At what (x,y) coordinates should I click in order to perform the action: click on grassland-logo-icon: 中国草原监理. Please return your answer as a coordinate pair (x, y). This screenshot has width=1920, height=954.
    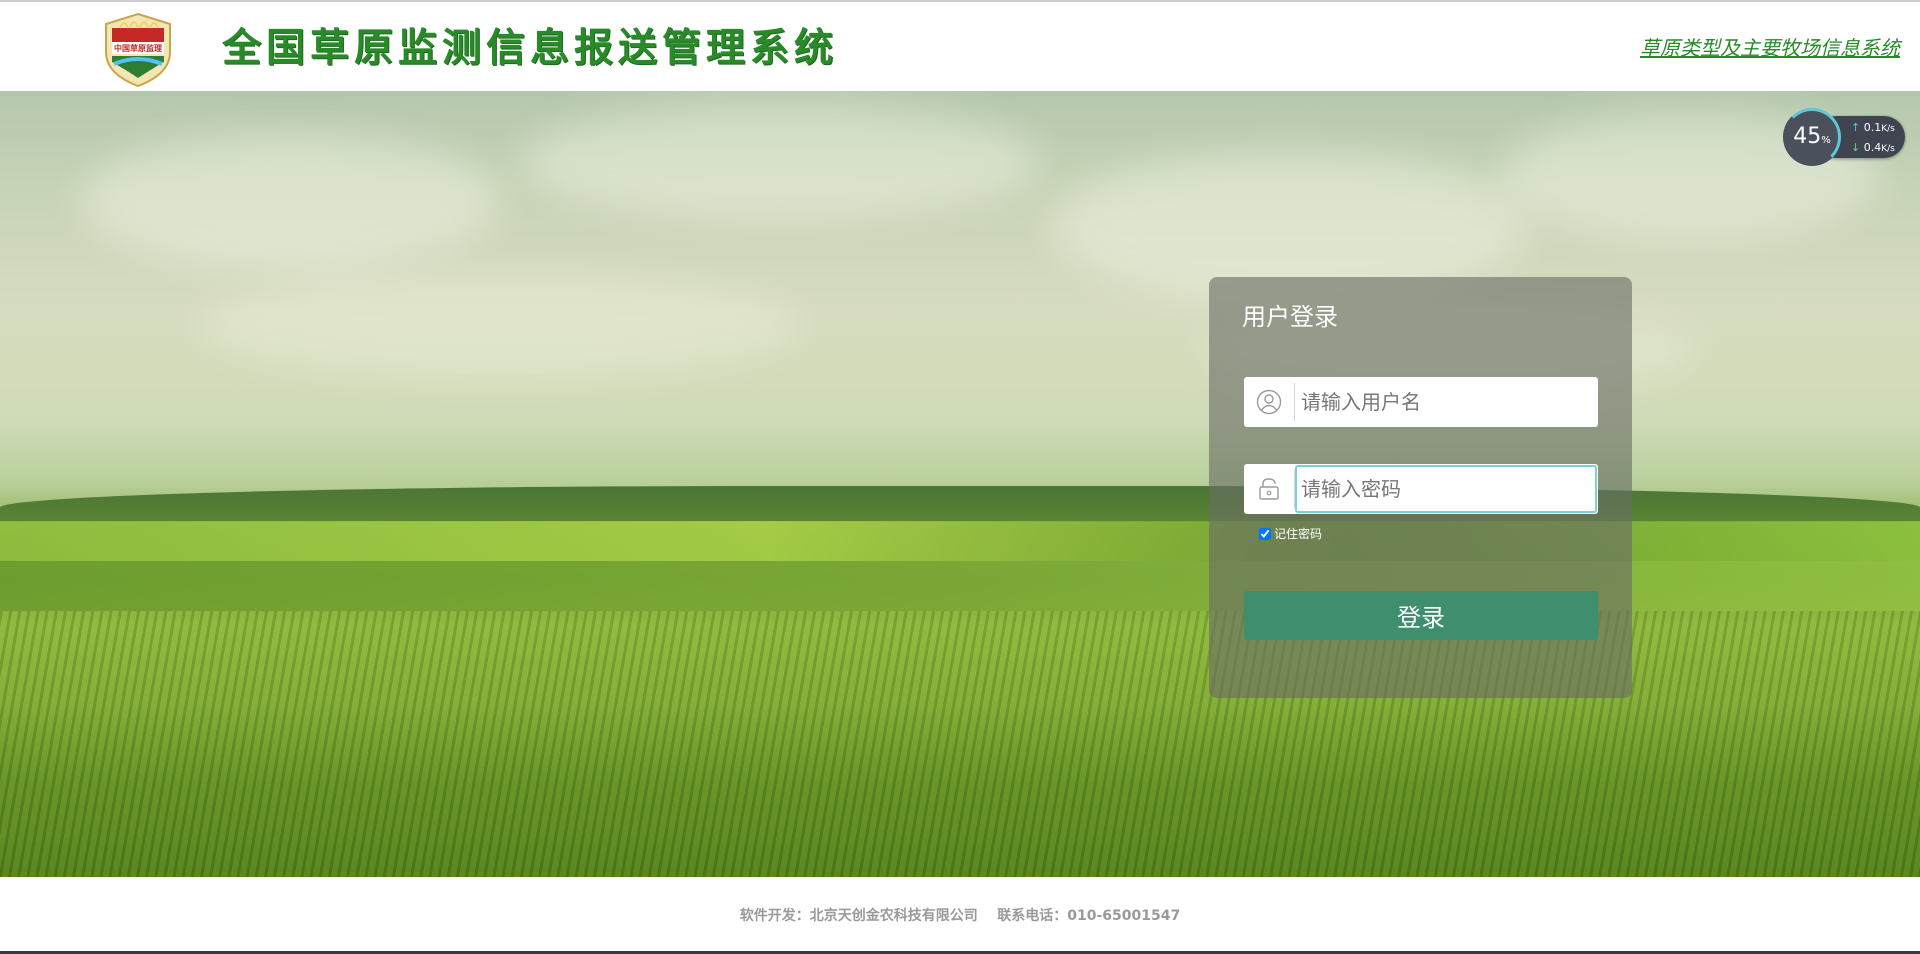
    Looking at the image, I should click on (138, 50).